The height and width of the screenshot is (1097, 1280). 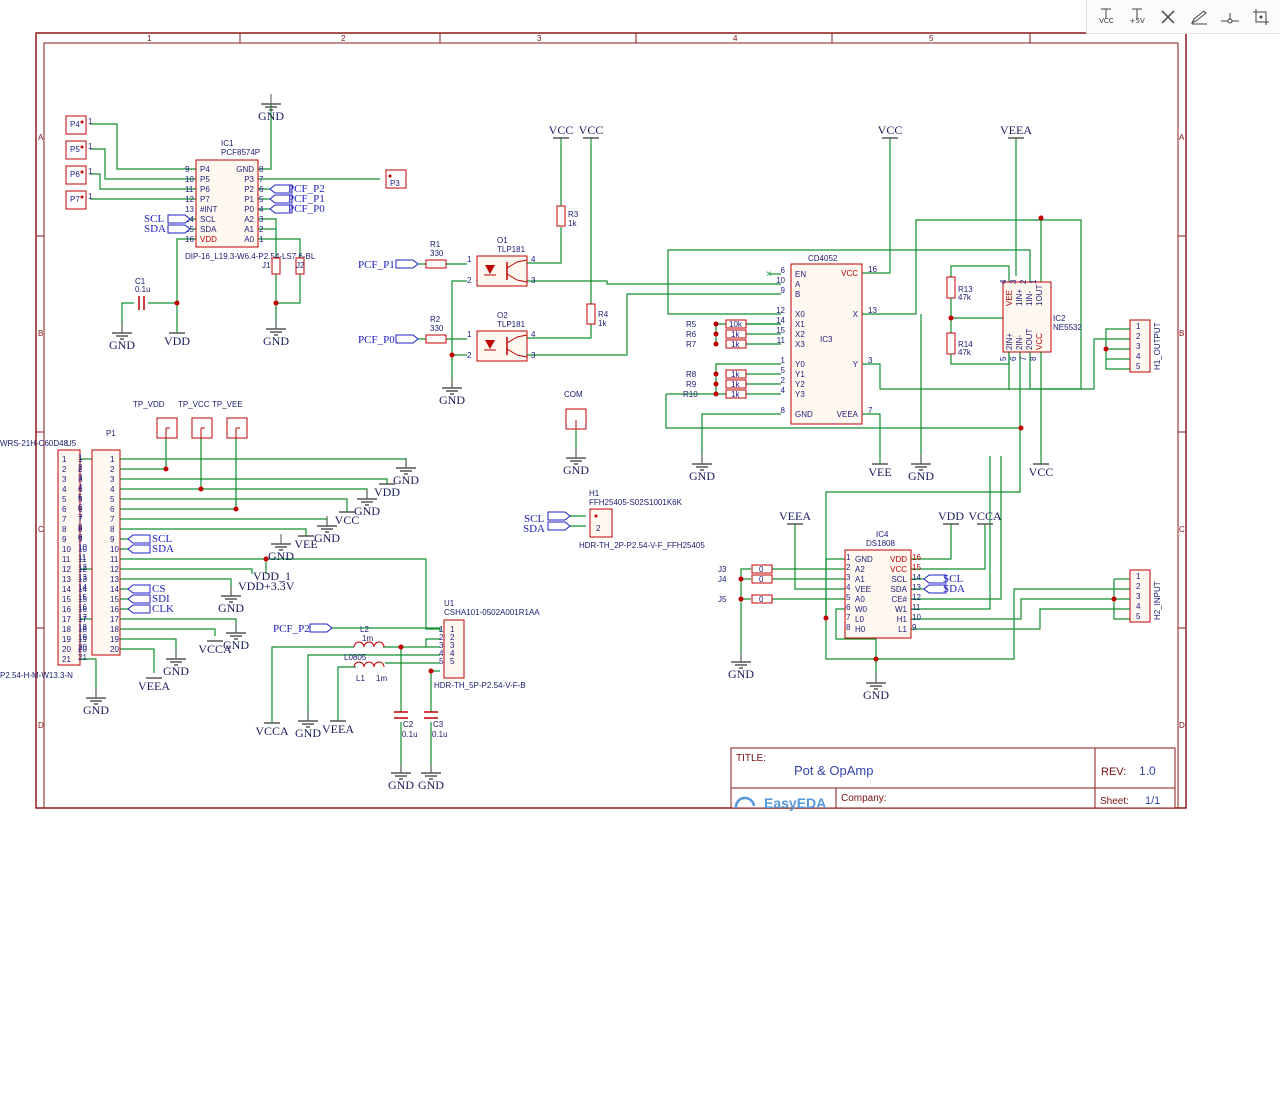 What do you see at coordinates (34, 443) in the screenshot?
I see `u5-value: WRS-21H-C60D48` at bounding box center [34, 443].